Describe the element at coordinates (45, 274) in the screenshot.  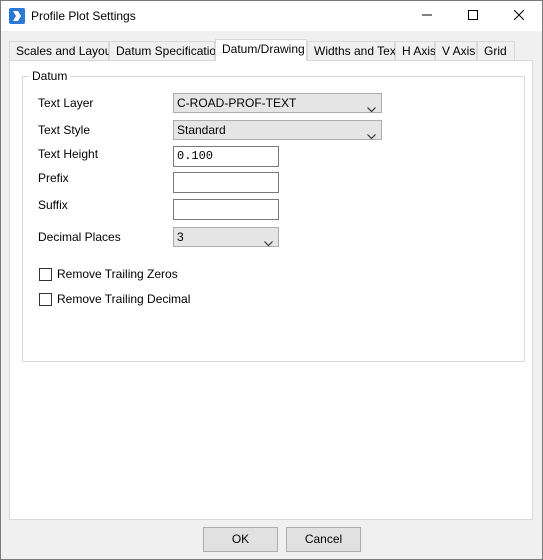
I see `remove-trailing-zeros-checkbox` at that location.